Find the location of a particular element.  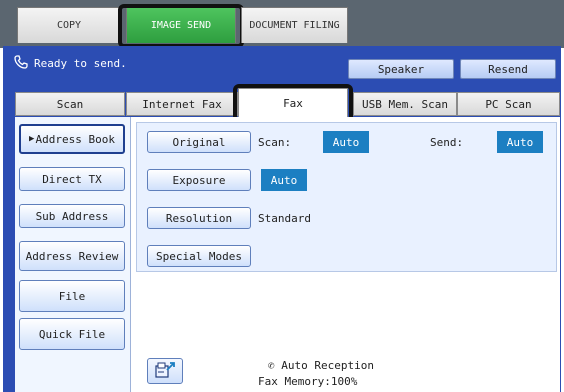

phone-receive-icon: ✆ is located at coordinates (271, 365).